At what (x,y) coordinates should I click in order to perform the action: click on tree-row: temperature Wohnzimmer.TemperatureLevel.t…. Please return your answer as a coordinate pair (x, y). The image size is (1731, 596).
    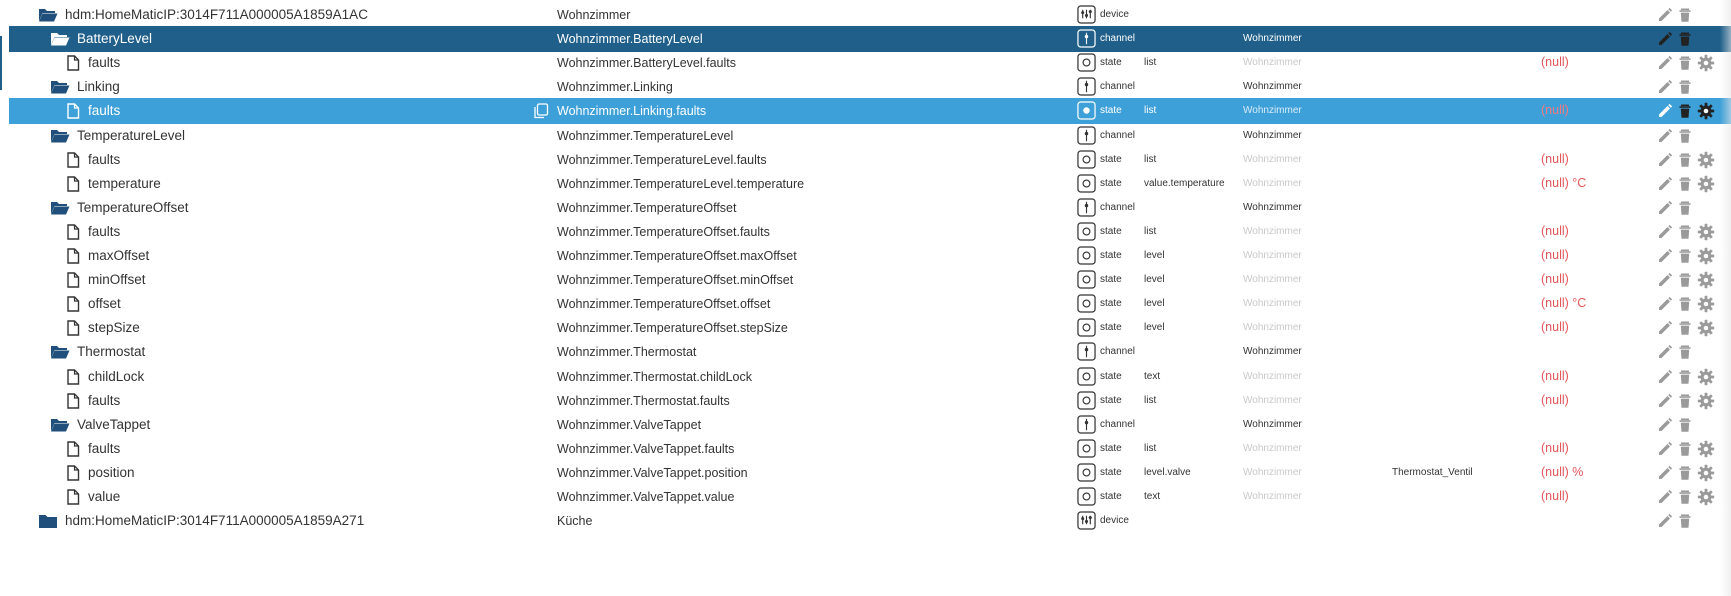
    Looking at the image, I should click on (865, 184).